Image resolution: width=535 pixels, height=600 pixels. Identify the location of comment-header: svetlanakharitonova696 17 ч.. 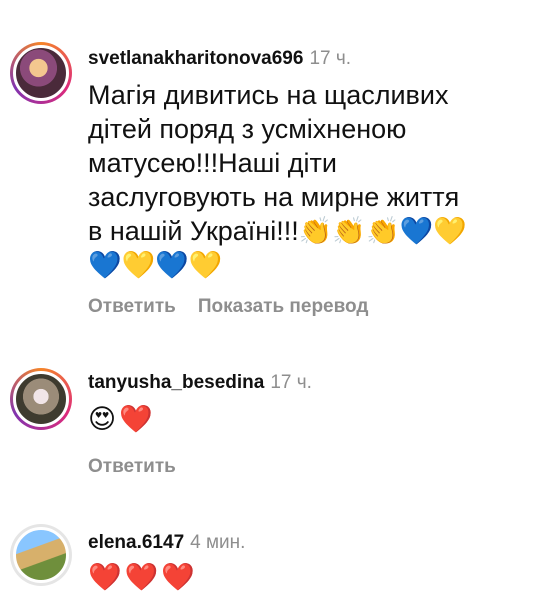
(219, 59).